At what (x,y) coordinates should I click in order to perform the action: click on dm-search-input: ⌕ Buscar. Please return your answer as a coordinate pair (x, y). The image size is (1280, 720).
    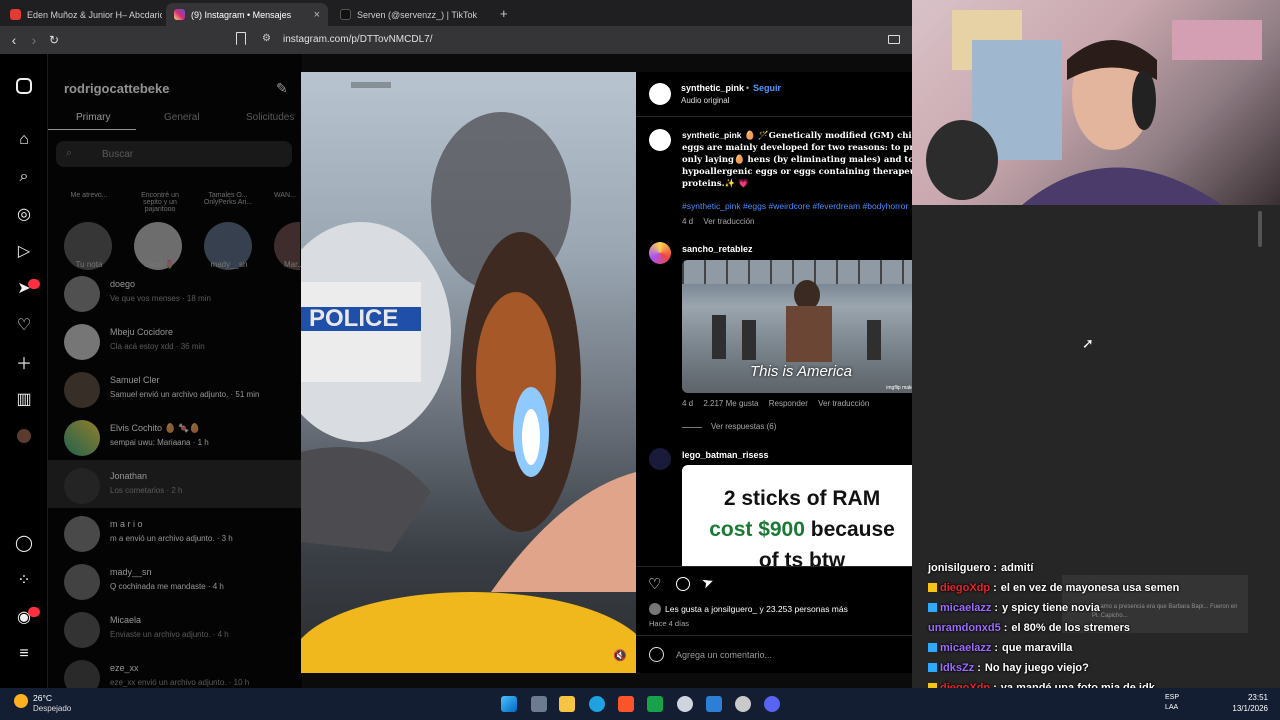
    Looking at the image, I should click on (174, 154).